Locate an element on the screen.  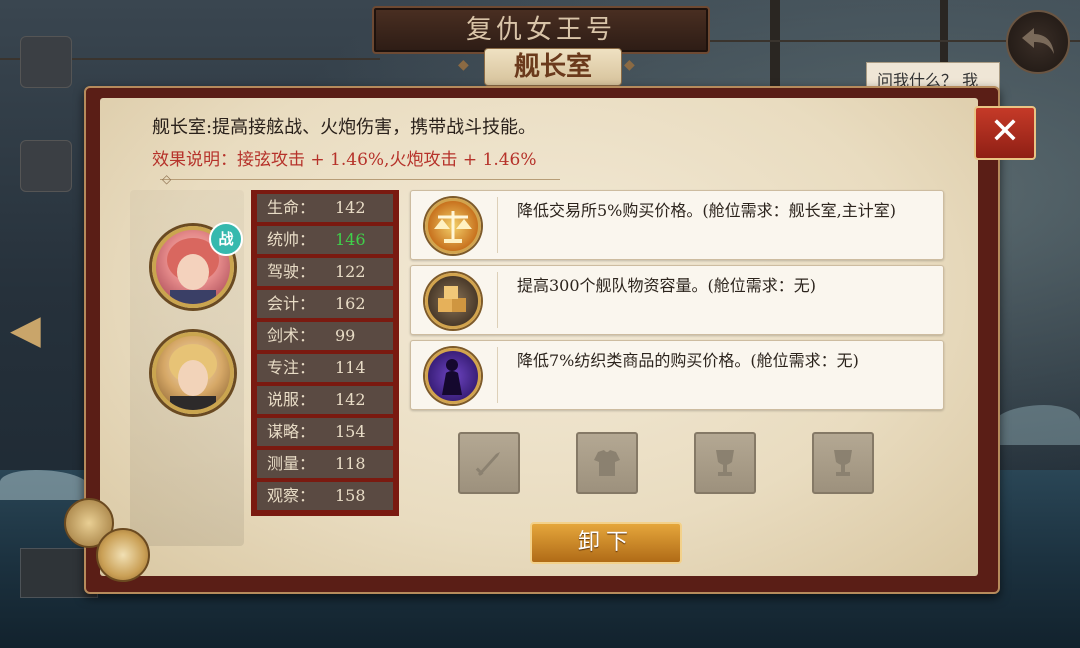
back-arrow-icon is located at coordinates (1038, 41).